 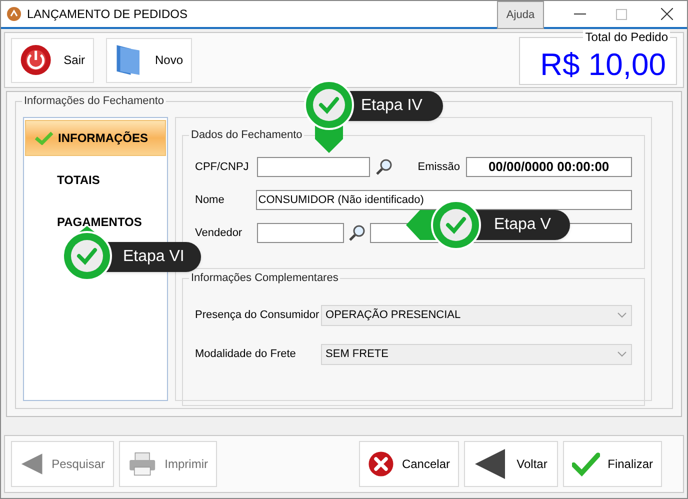 What do you see at coordinates (626, 37) in the screenshot?
I see `total-label: Total do Pedido` at bounding box center [626, 37].